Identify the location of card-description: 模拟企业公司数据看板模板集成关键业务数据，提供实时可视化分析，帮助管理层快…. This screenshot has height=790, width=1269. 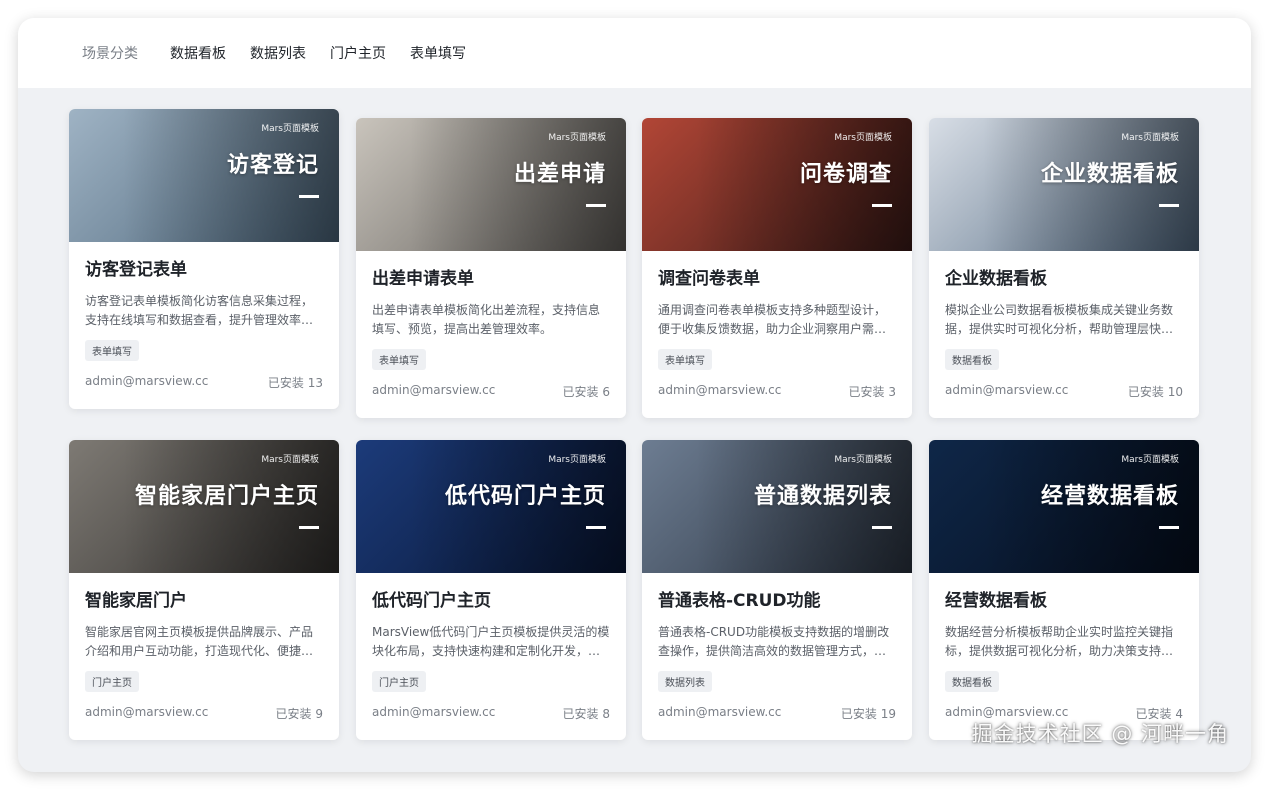
(1059, 319).